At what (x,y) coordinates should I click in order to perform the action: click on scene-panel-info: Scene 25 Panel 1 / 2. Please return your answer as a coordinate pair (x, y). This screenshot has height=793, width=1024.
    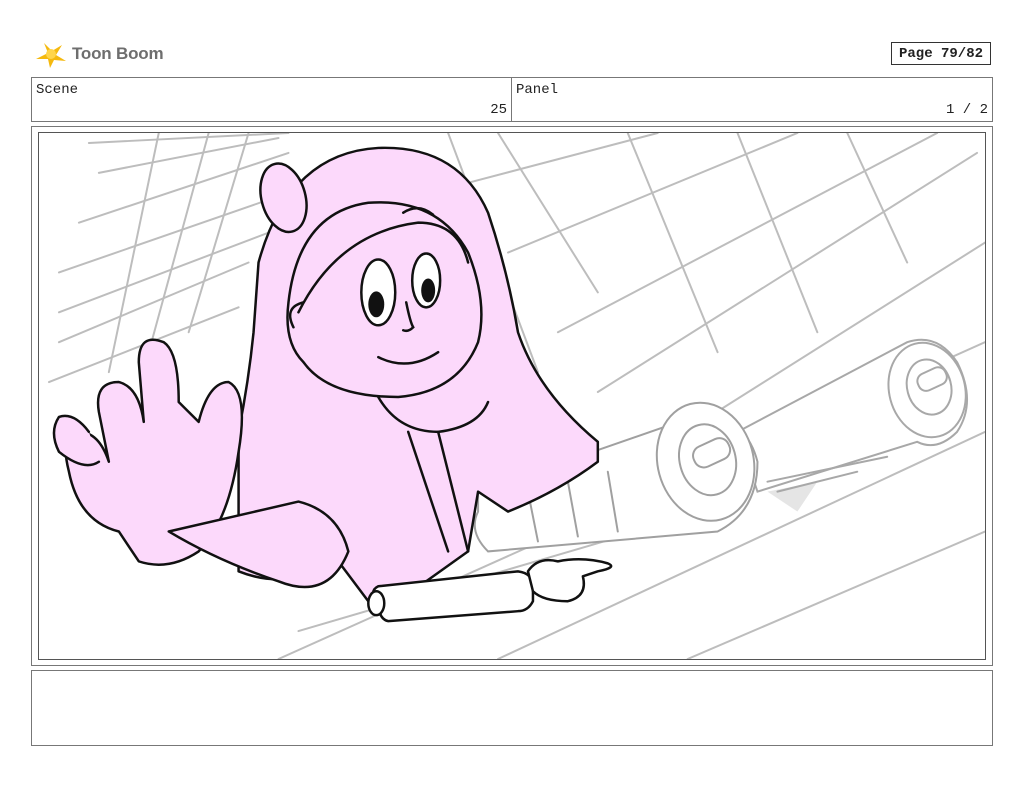
    Looking at the image, I should click on (512, 99).